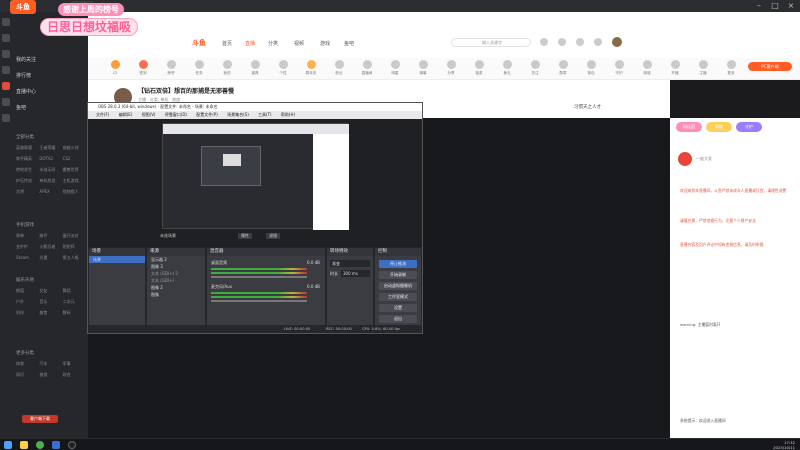 This screenshot has width=800, height=450. Describe the element at coordinates (398, 319) in the screenshot. I see `exit-button: 退出` at that location.